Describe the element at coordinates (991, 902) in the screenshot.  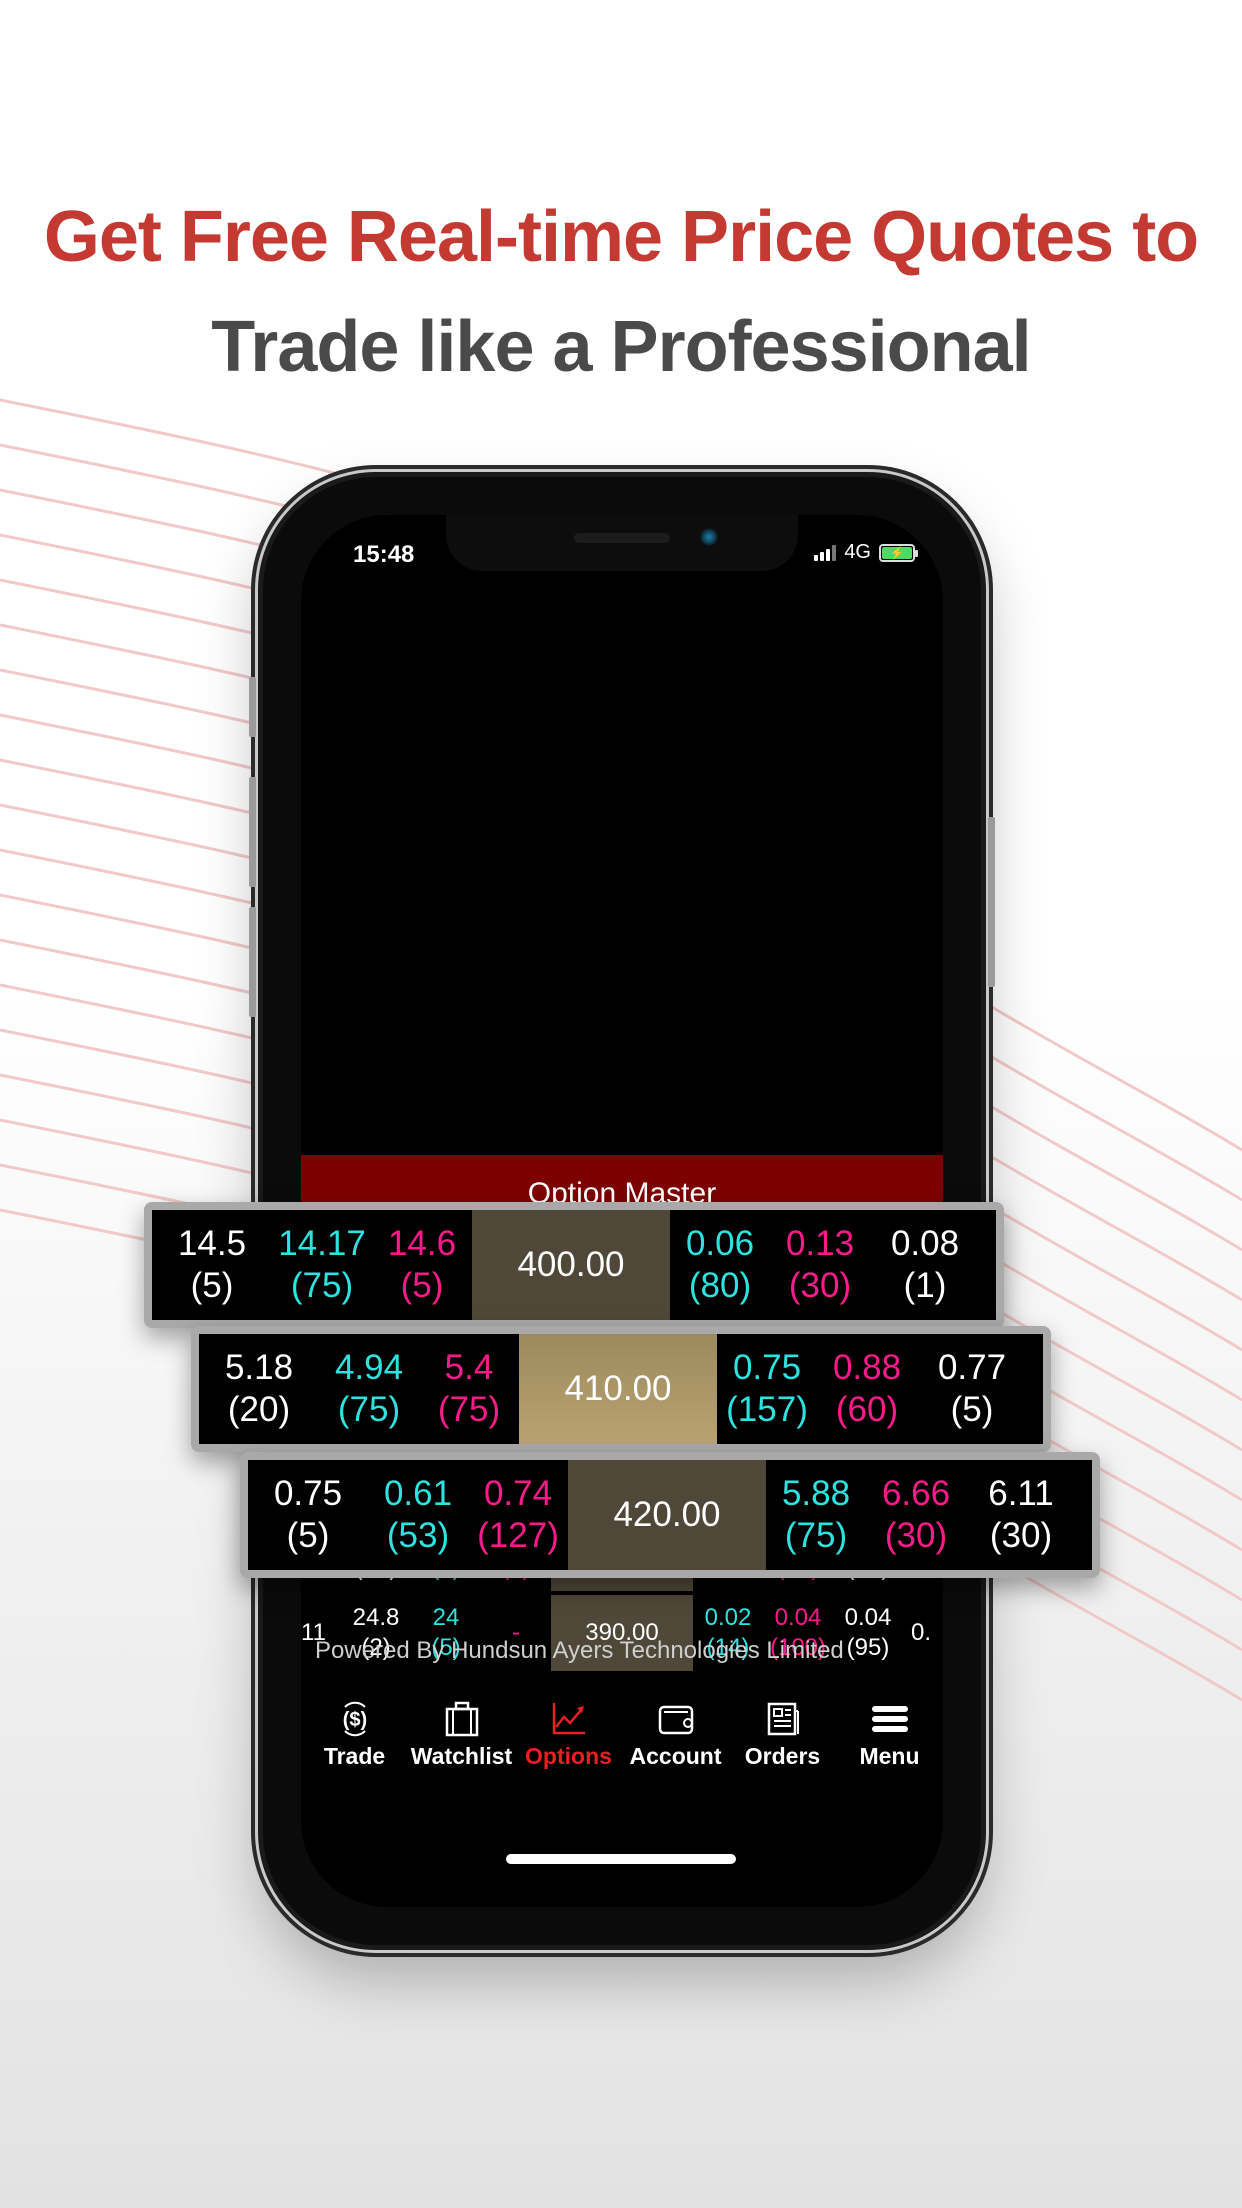
I see `phone-side-button` at that location.